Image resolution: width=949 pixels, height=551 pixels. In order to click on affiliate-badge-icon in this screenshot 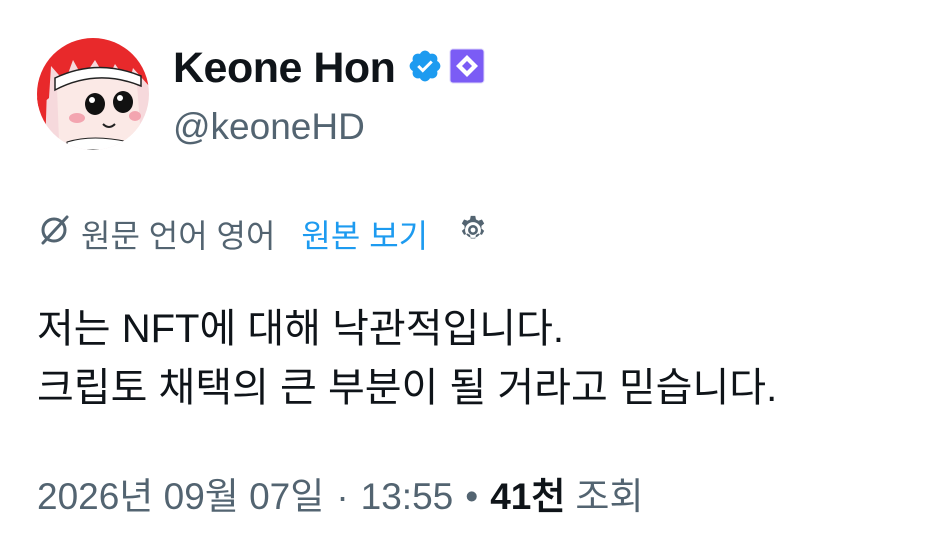, I will do `click(467, 68)`.